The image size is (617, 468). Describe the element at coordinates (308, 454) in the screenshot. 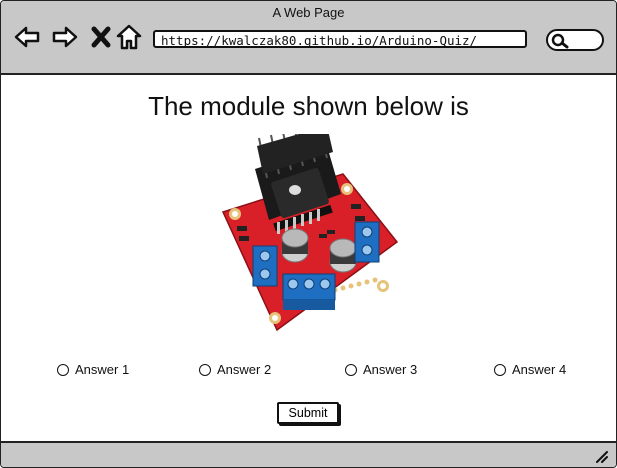

I see `status-bar` at that location.